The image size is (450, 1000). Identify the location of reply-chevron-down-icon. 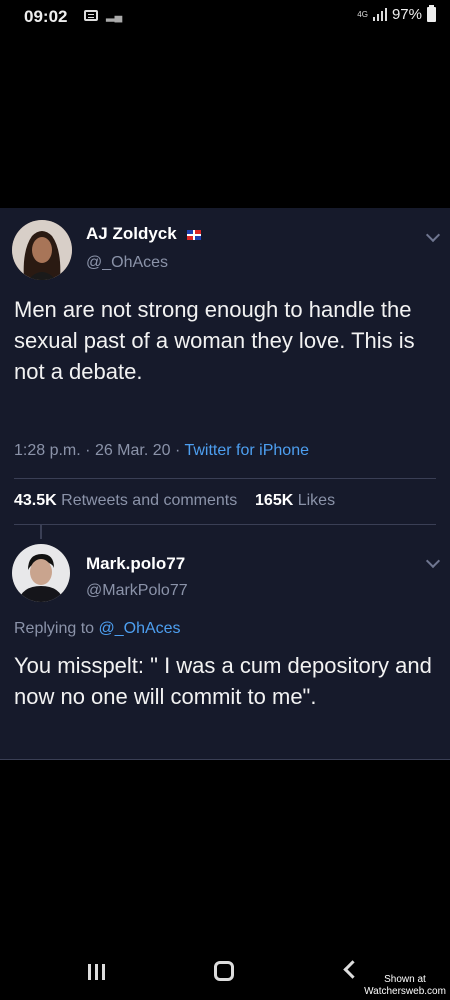
(433, 561).